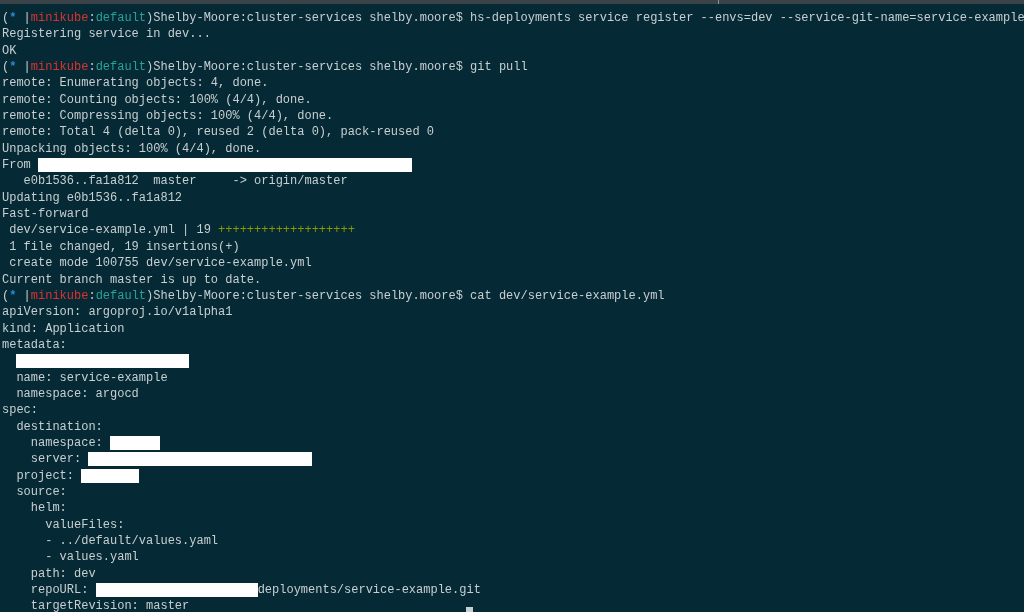  I want to click on terminal-line: namespace: argocd, so click(77, 394).